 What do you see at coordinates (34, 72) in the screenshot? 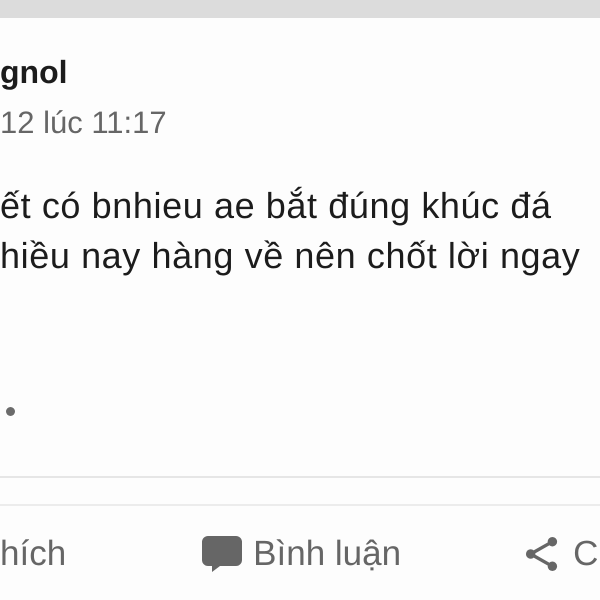
I see `author-name: gnol` at bounding box center [34, 72].